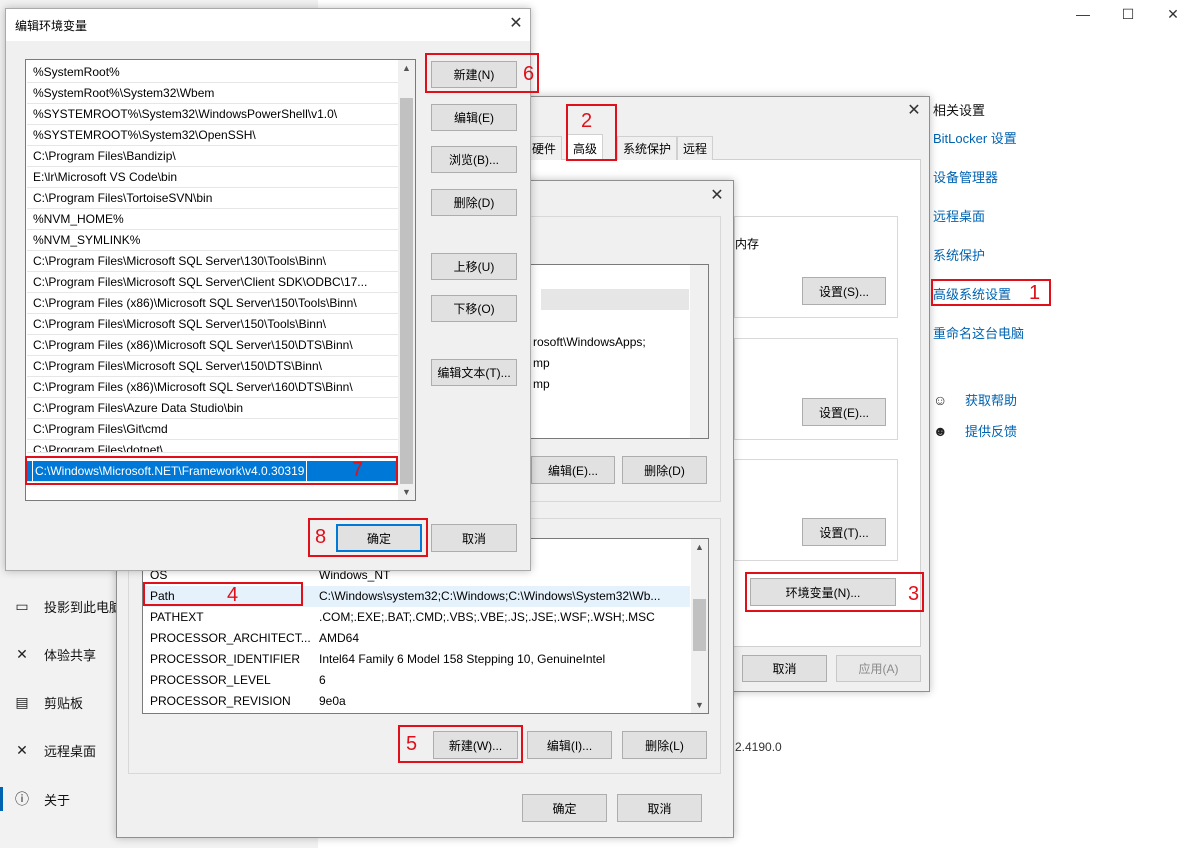 Image resolution: width=1189 pixels, height=848 pixels. What do you see at coordinates (417, 638) in the screenshot?
I see `table-row: PROCESSOR_ARCHITECT... AMD64` at bounding box center [417, 638].